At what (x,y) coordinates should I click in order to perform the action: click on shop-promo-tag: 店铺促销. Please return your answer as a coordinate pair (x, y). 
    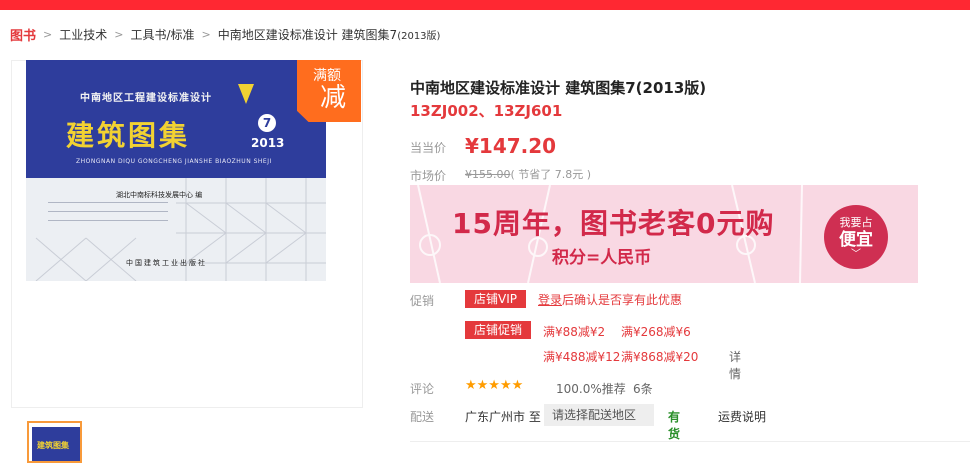
    Looking at the image, I should click on (498, 330).